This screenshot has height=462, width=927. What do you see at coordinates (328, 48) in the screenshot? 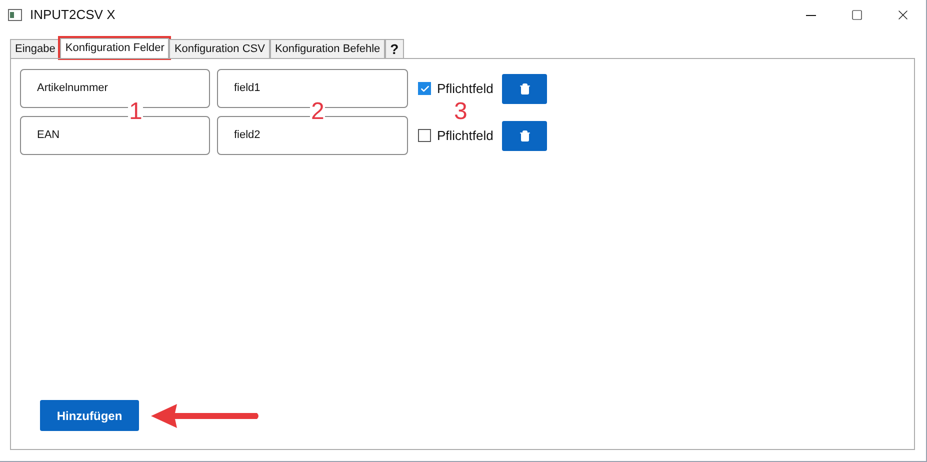
I see `tab: Konfiguration Befehle` at bounding box center [328, 48].